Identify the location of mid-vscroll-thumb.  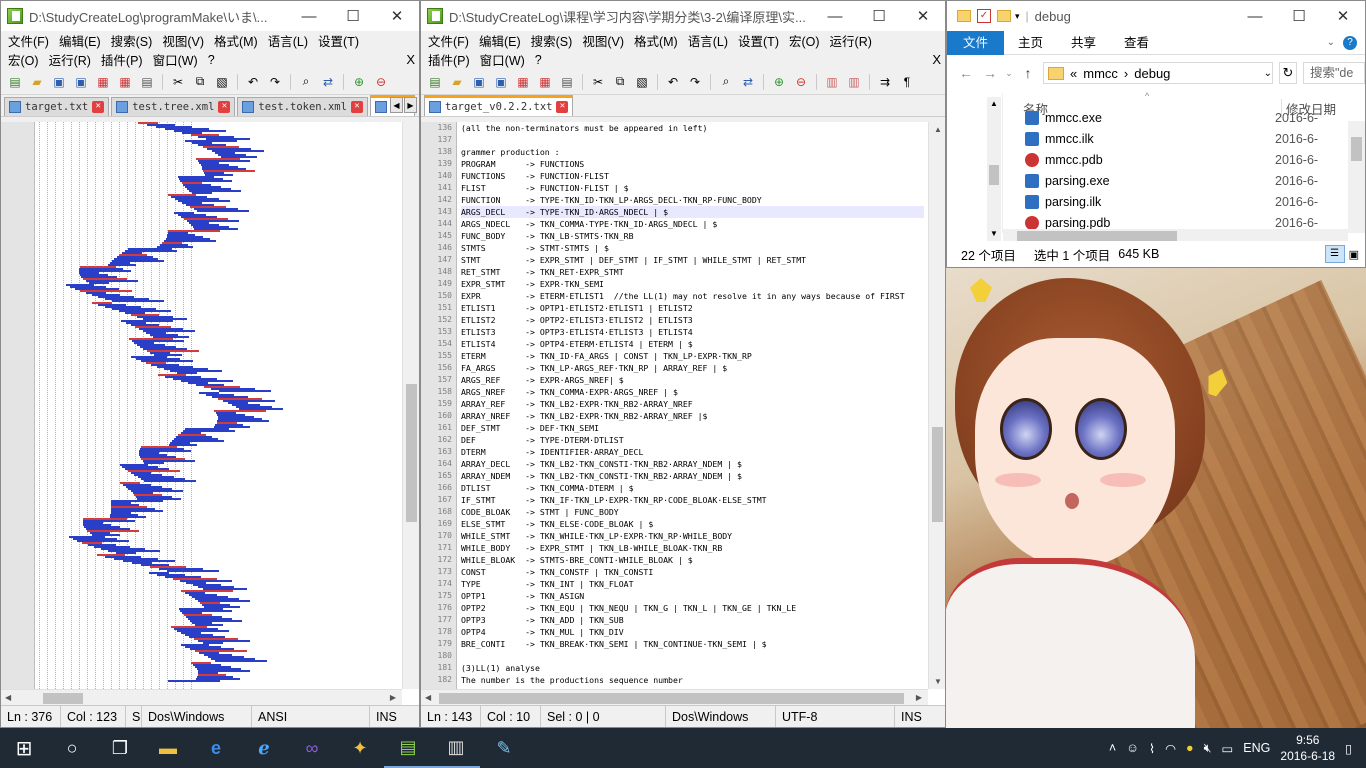
(937, 474).